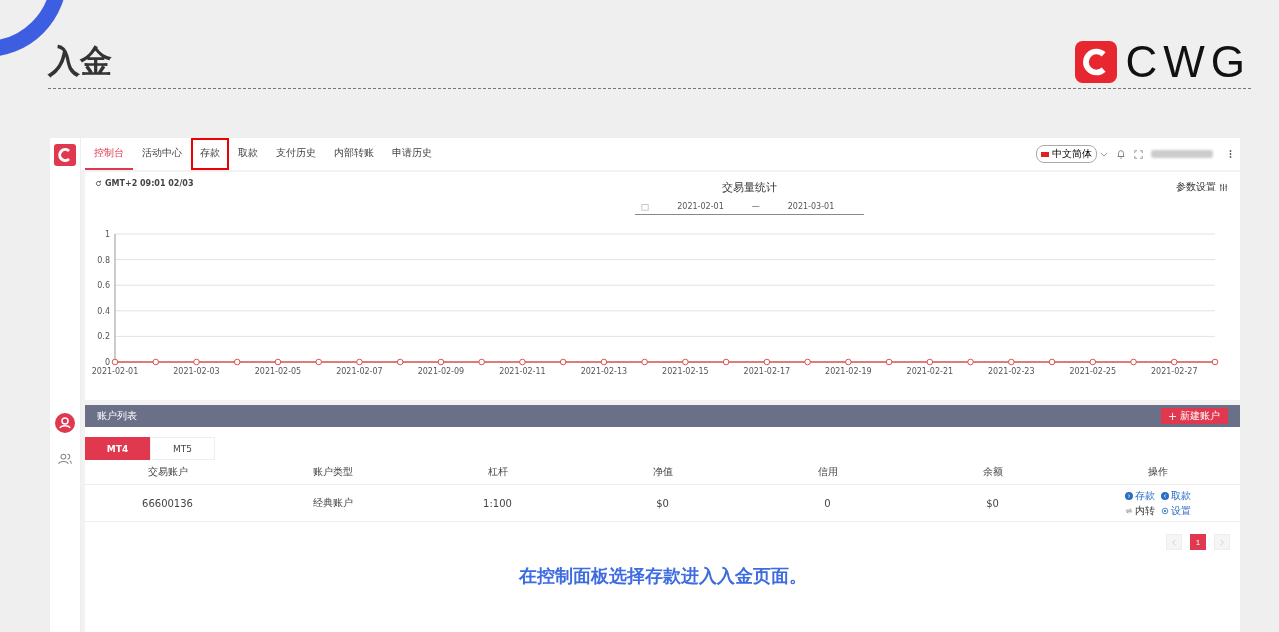  What do you see at coordinates (827, 472) in the screenshot?
I see `column-header: 信用` at bounding box center [827, 472].